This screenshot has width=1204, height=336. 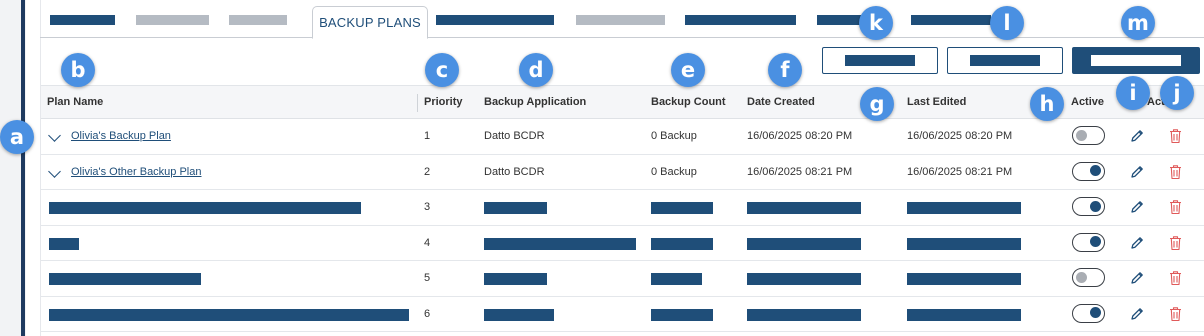 What do you see at coordinates (417, 103) in the screenshot?
I see `column-resize-handle` at bounding box center [417, 103].